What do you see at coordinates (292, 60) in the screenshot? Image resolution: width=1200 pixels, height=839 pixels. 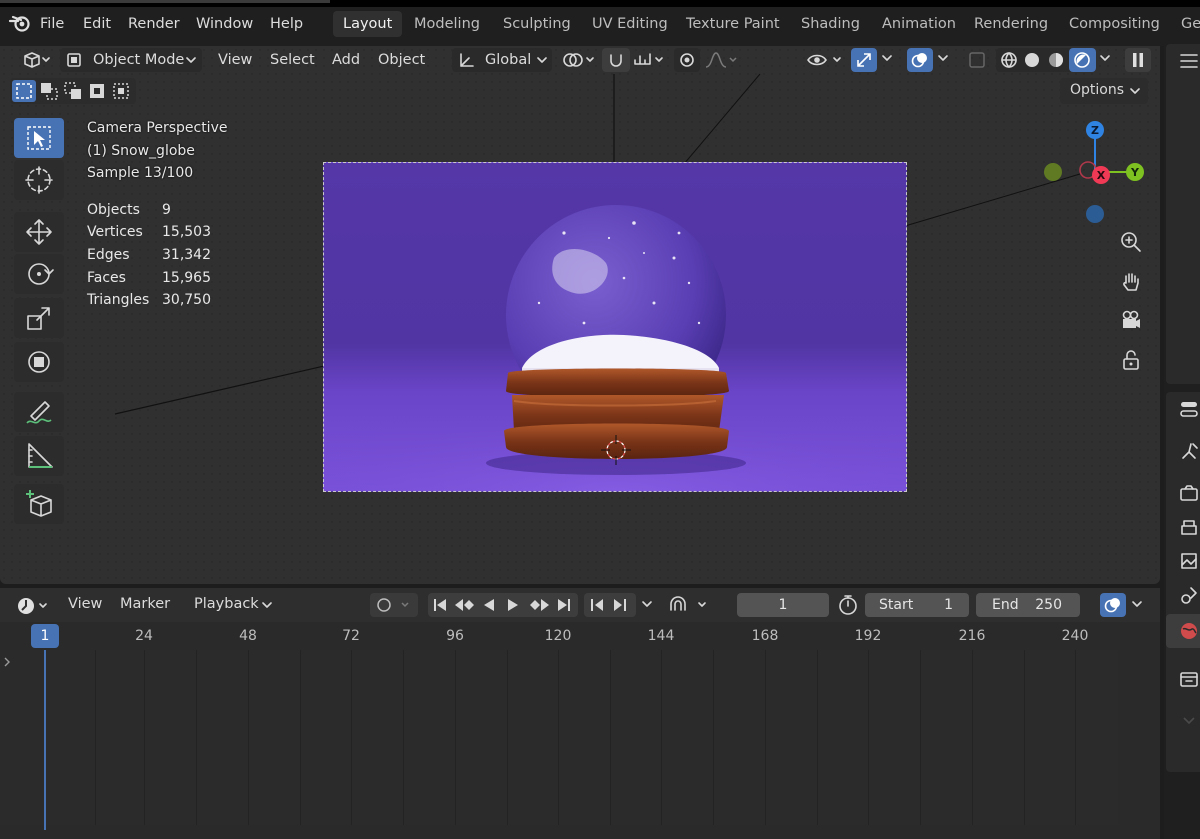 I see `viewport-menu-select: Select` at bounding box center [292, 60].